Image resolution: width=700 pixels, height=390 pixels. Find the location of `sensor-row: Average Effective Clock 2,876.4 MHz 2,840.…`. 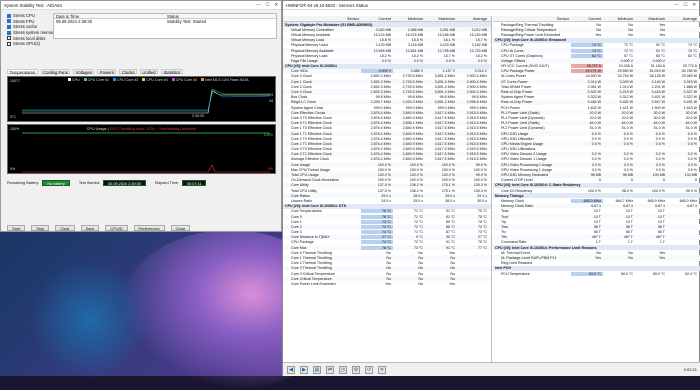

sensor-row: Average Effective Clock 2,876.4 MHz 2,840.… is located at coordinates (387, 159).